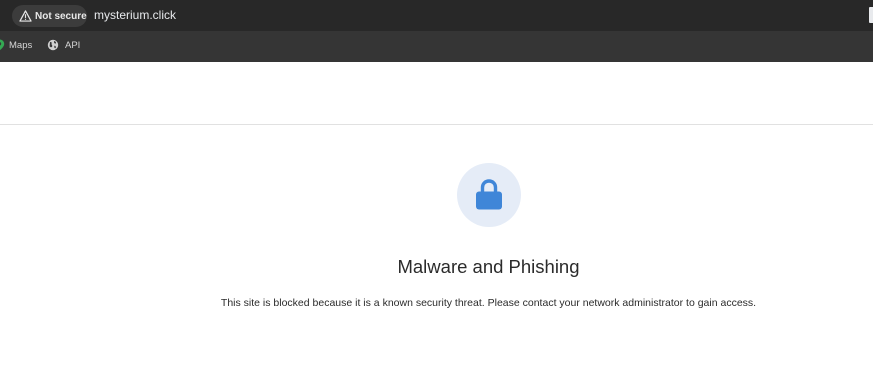 The width and height of the screenshot is (873, 384). I want to click on warning-icon, so click(25, 16).